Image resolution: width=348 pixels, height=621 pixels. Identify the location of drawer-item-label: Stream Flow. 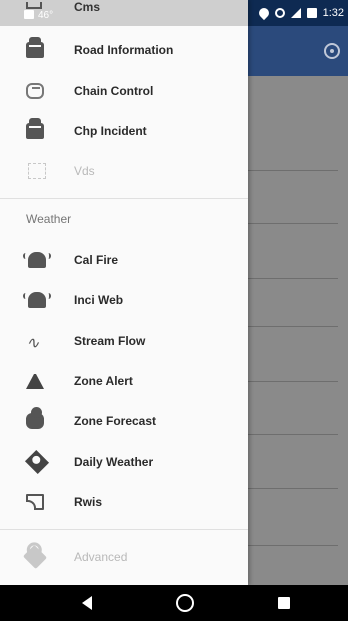
(110, 341).